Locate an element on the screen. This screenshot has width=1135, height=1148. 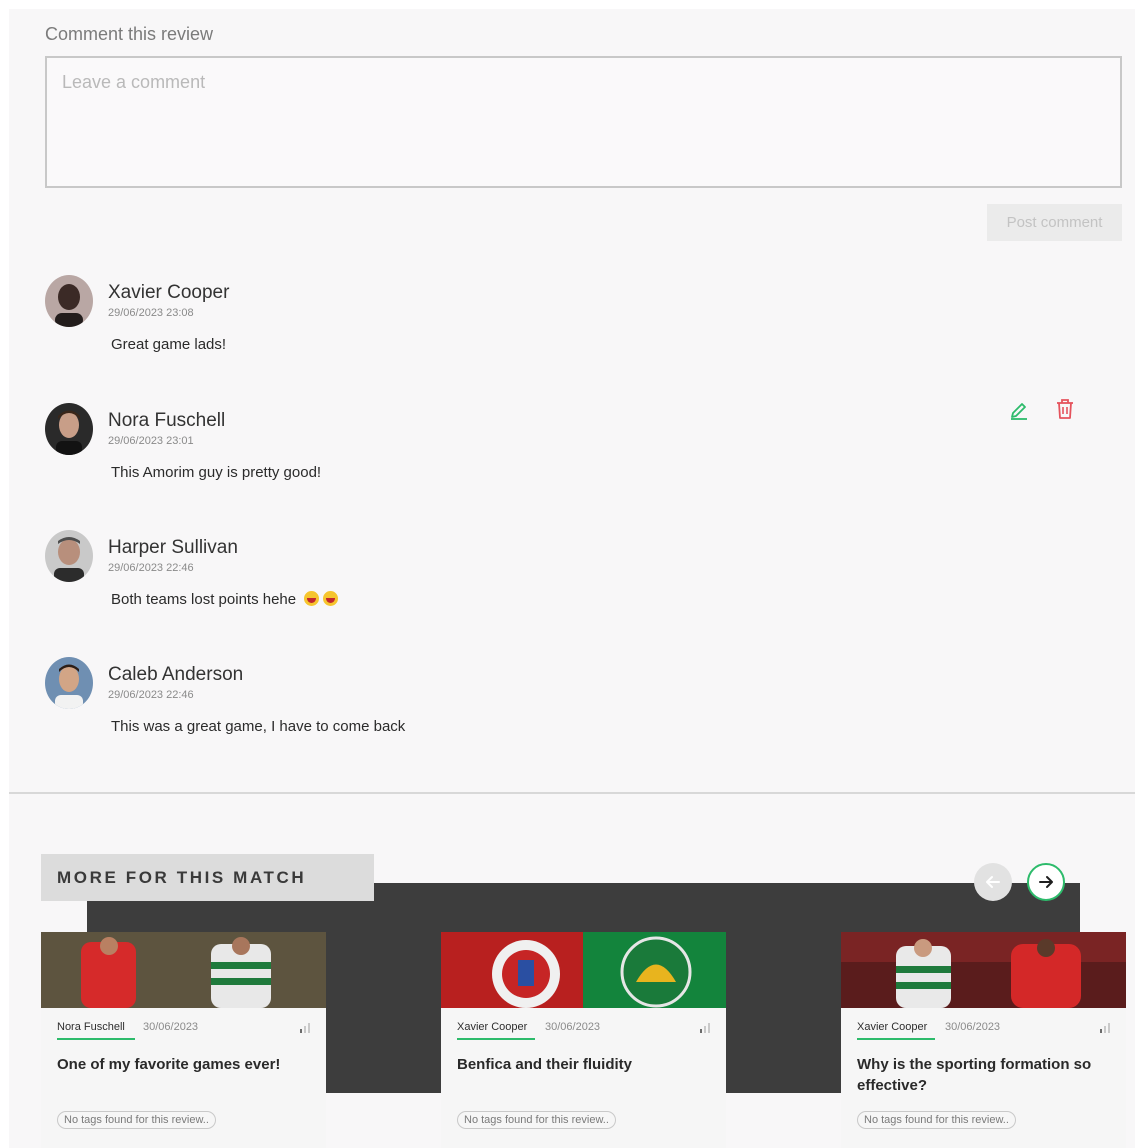
comment-author: Nora Fuschell is located at coordinates (166, 421).